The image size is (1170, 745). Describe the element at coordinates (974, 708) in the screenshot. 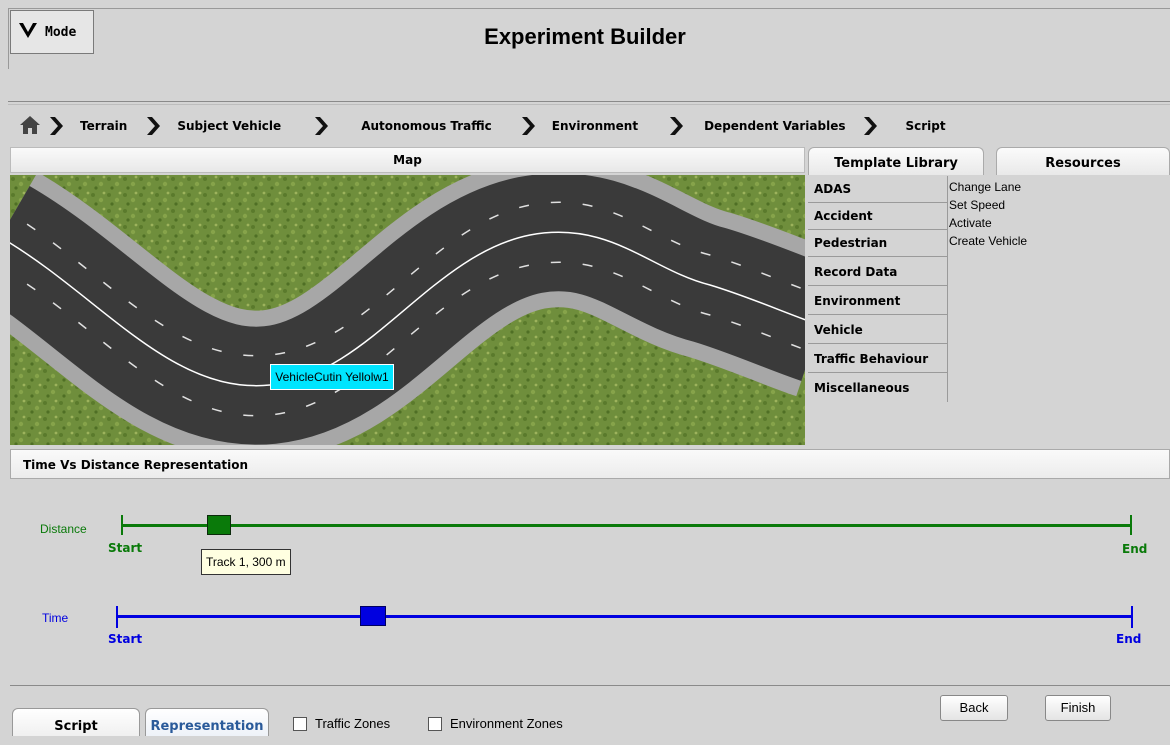

I see `back-button: Back` at that location.